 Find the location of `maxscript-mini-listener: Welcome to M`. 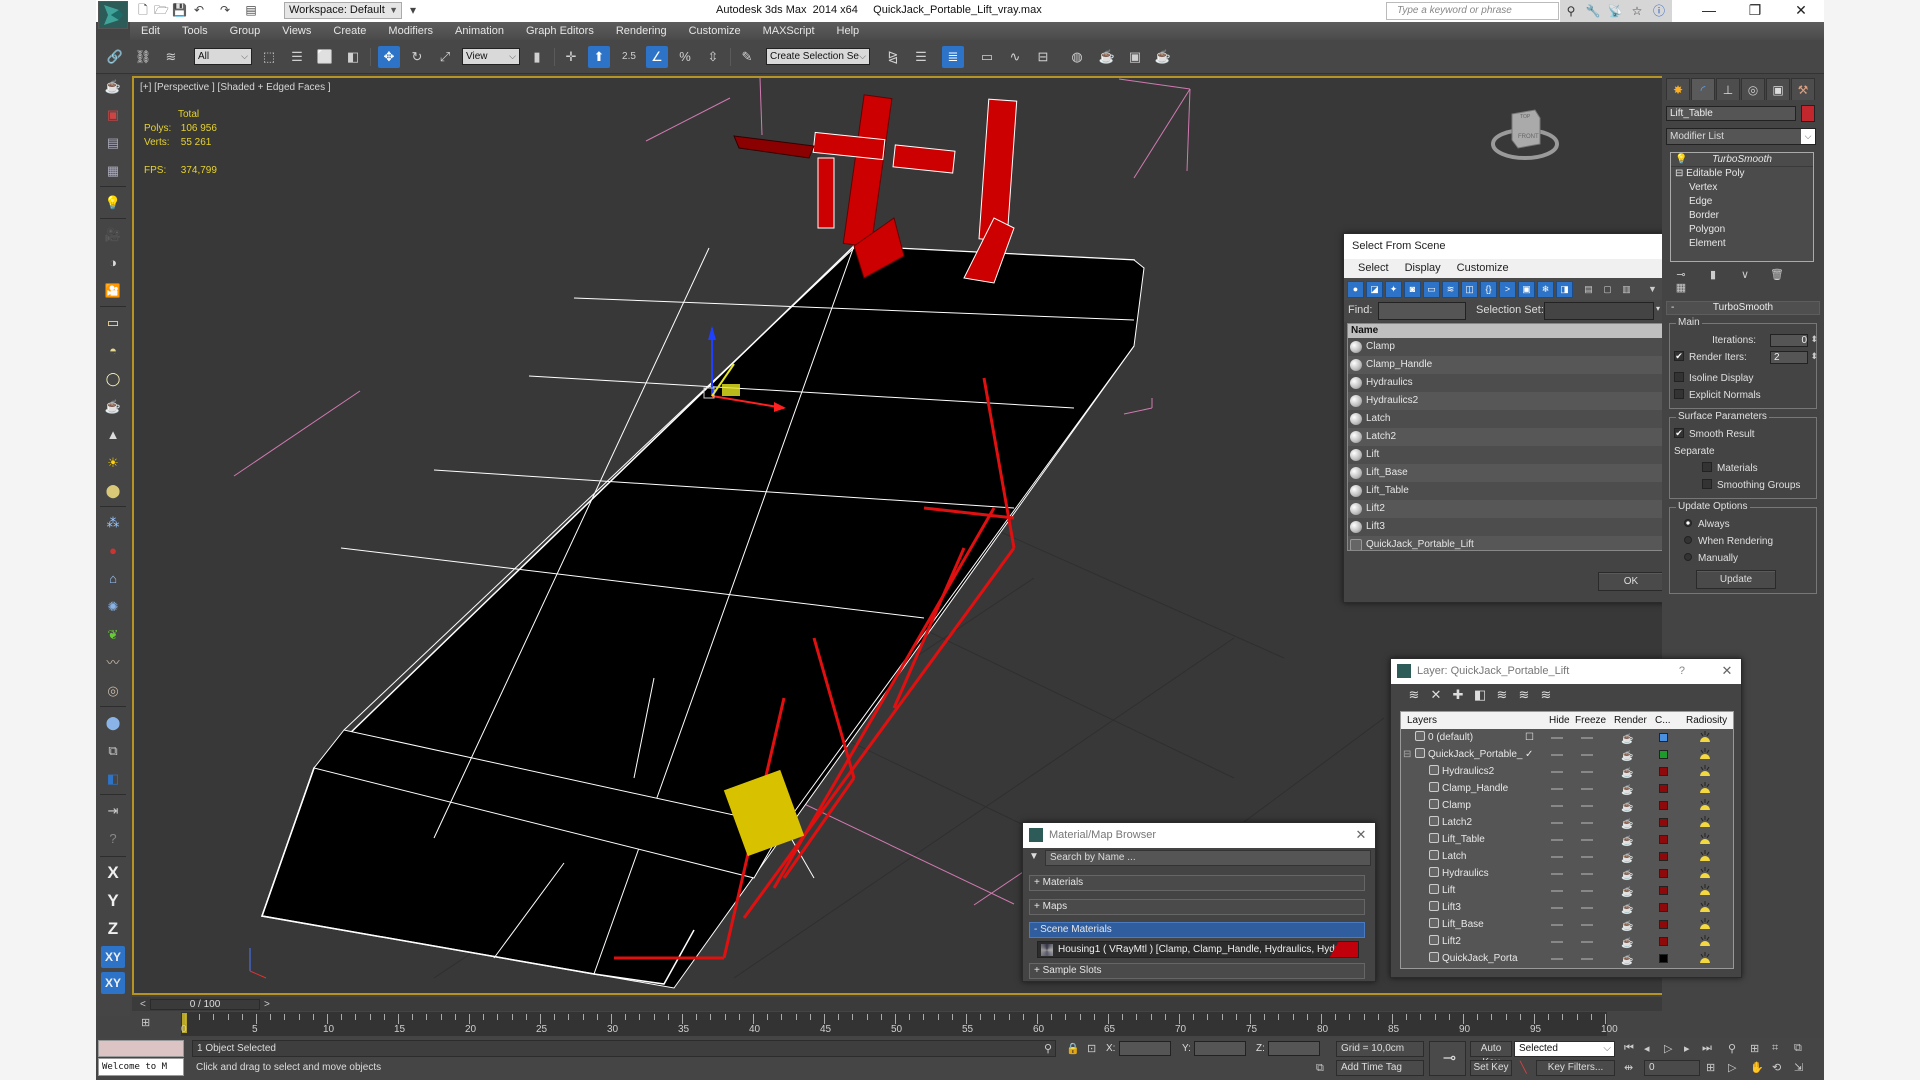

maxscript-mini-listener: Welcome to M is located at coordinates (141, 1067).